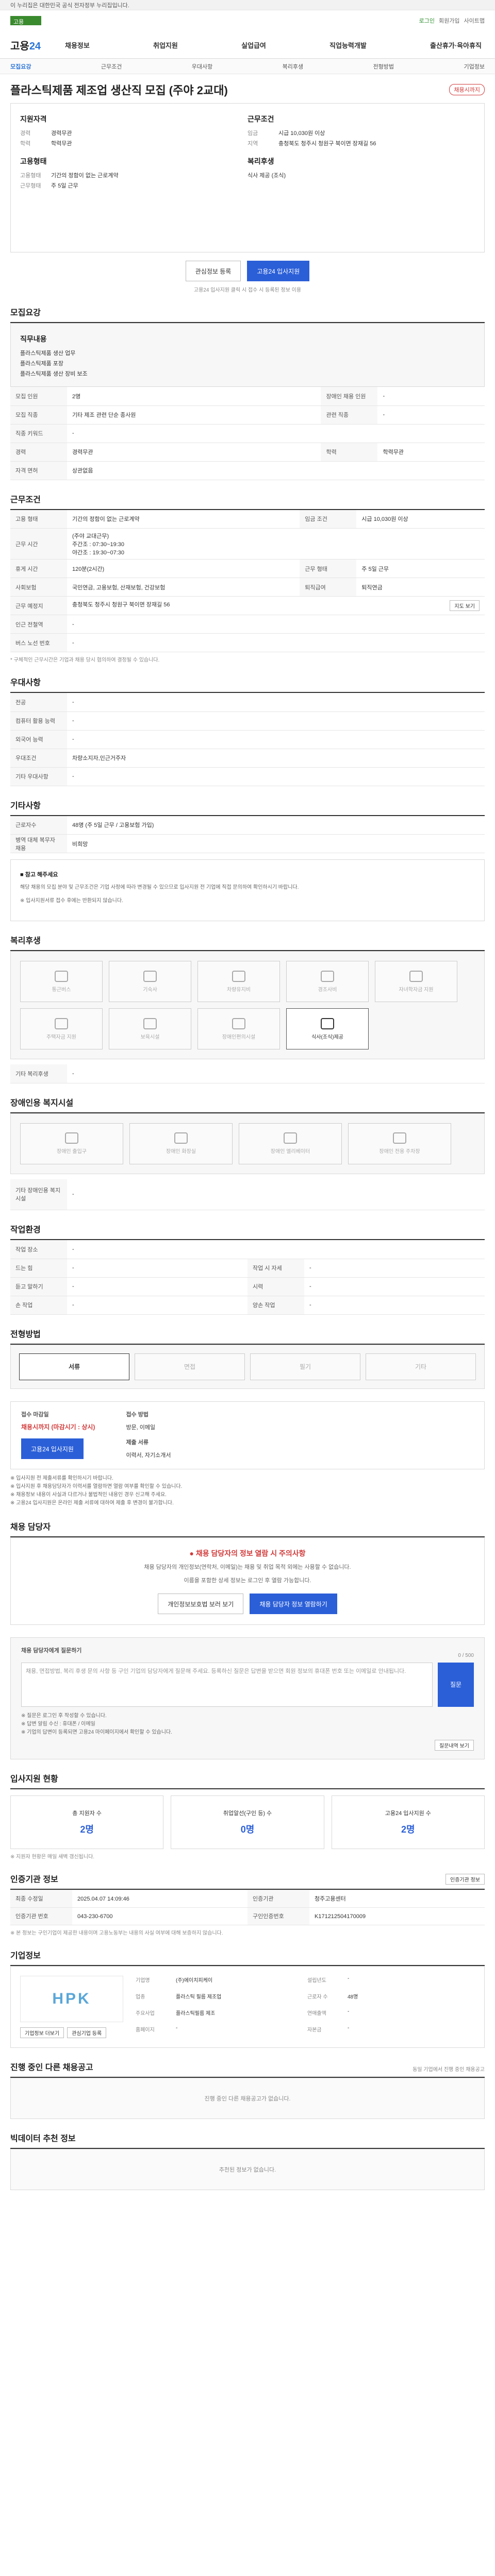  Describe the element at coordinates (466, 1879) in the screenshot. I see `reg-button: 인증기관 정보` at that location.